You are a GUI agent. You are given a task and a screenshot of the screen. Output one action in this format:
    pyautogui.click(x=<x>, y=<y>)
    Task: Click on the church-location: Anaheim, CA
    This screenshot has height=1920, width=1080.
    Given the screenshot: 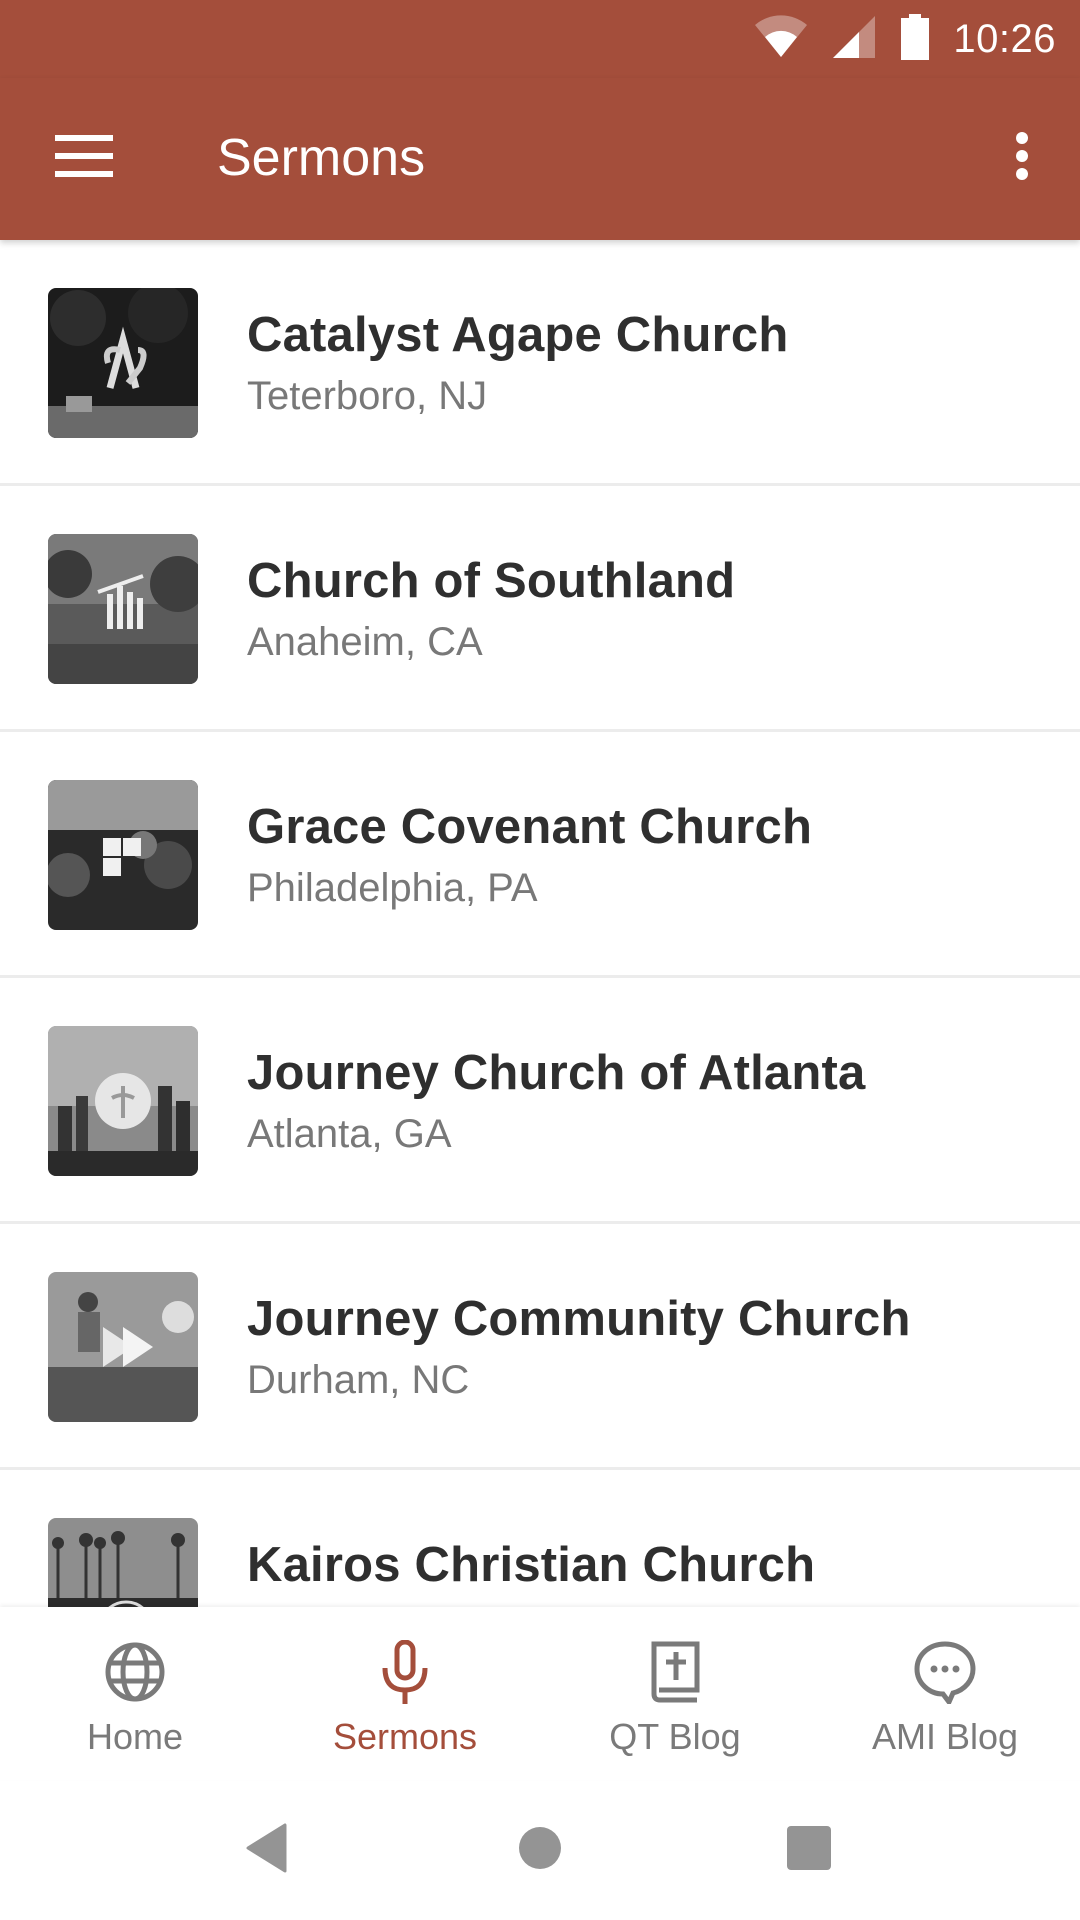 What is the action you would take?
    pyautogui.click(x=365, y=642)
    